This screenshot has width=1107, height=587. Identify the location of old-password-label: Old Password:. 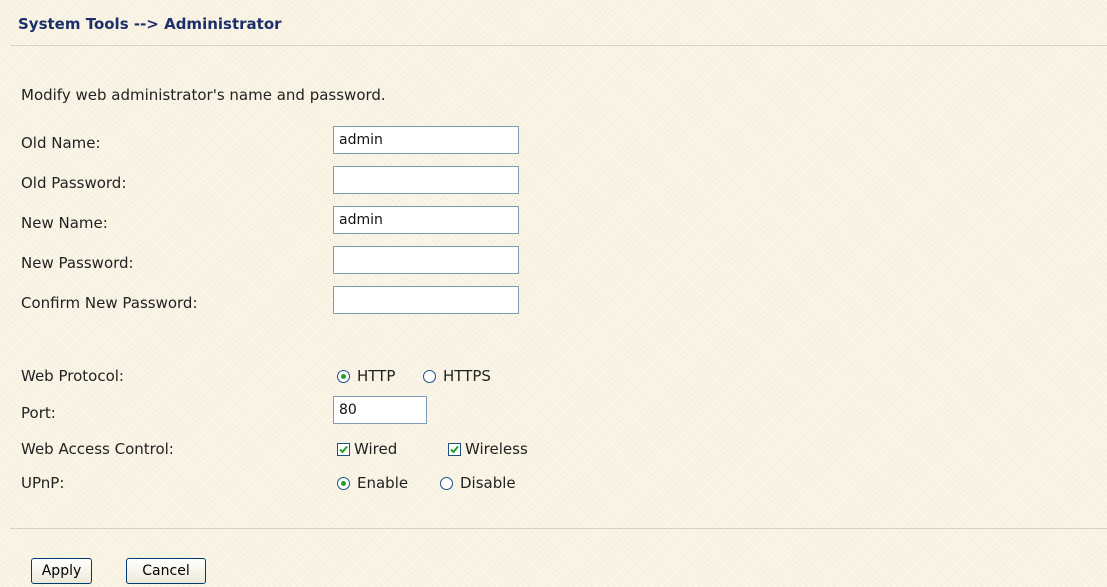
(74, 183).